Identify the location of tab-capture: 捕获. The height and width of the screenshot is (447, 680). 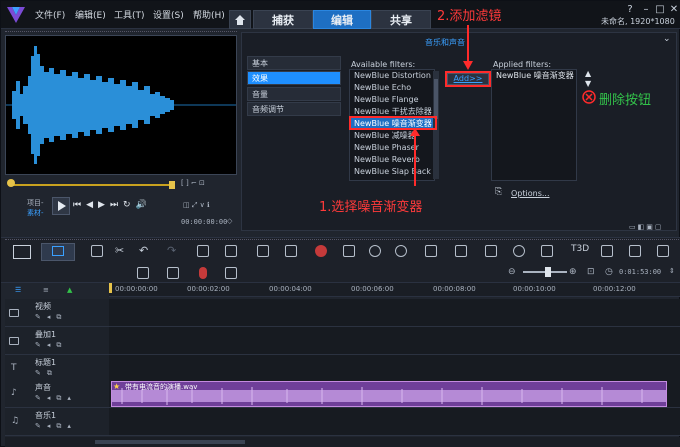
(283, 19).